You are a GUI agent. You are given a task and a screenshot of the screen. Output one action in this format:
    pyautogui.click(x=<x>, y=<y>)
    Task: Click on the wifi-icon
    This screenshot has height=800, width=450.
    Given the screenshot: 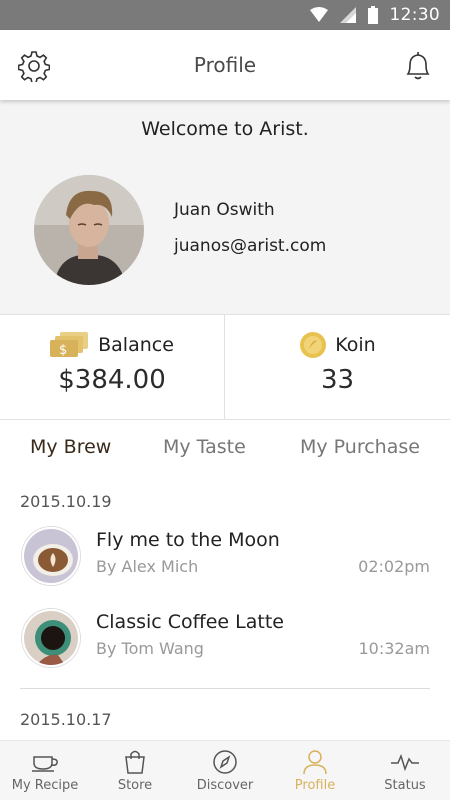 What is the action you would take?
    pyautogui.click(x=318, y=14)
    